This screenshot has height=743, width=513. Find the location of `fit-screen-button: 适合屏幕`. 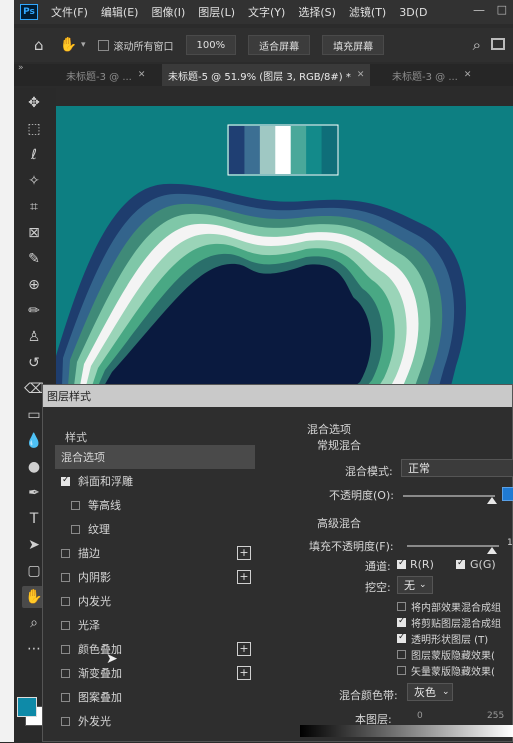

fit-screen-button: 适合屏幕 is located at coordinates (279, 45).